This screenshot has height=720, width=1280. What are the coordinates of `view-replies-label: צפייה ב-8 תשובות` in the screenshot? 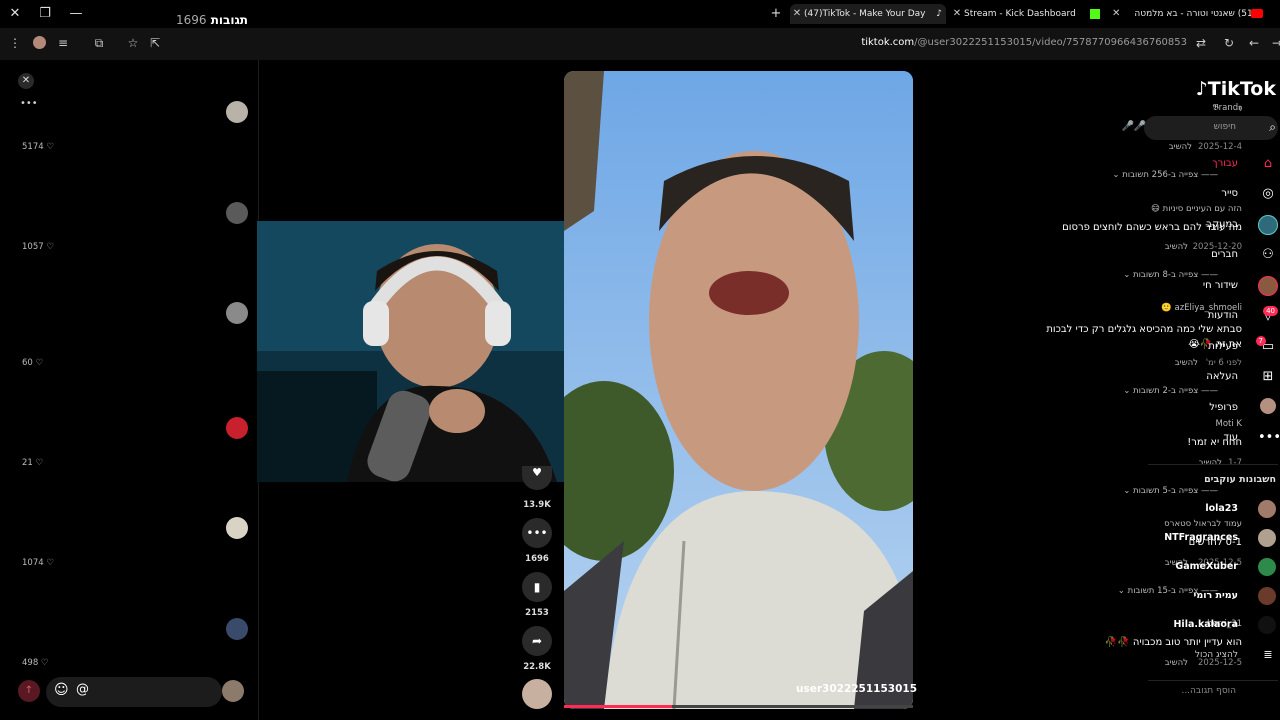 It's located at (1166, 275).